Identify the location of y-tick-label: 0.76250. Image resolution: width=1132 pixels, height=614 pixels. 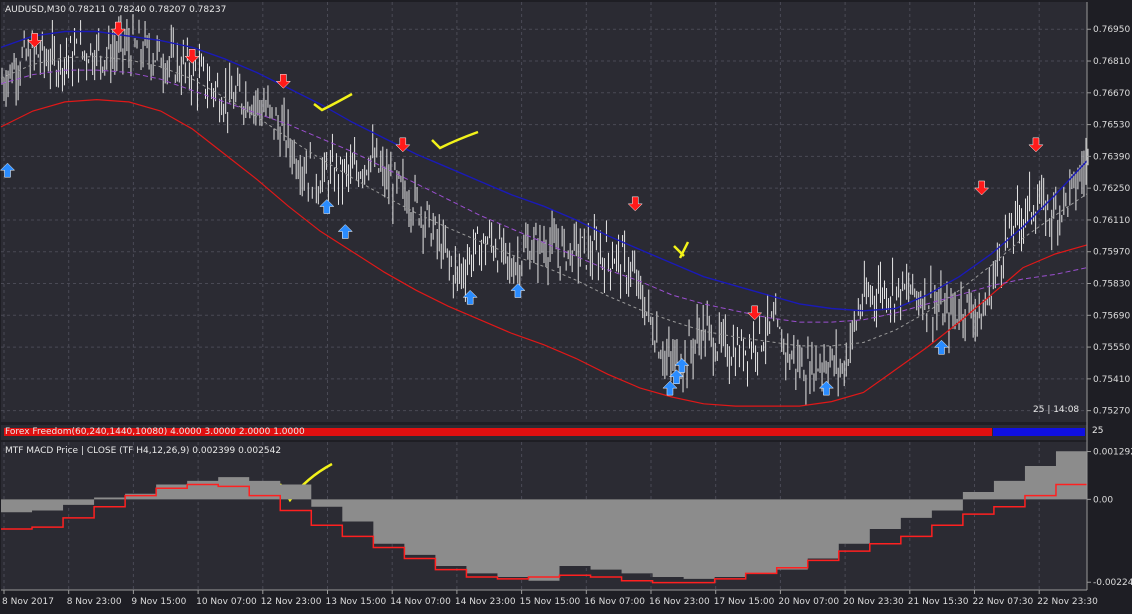
(1111, 189).